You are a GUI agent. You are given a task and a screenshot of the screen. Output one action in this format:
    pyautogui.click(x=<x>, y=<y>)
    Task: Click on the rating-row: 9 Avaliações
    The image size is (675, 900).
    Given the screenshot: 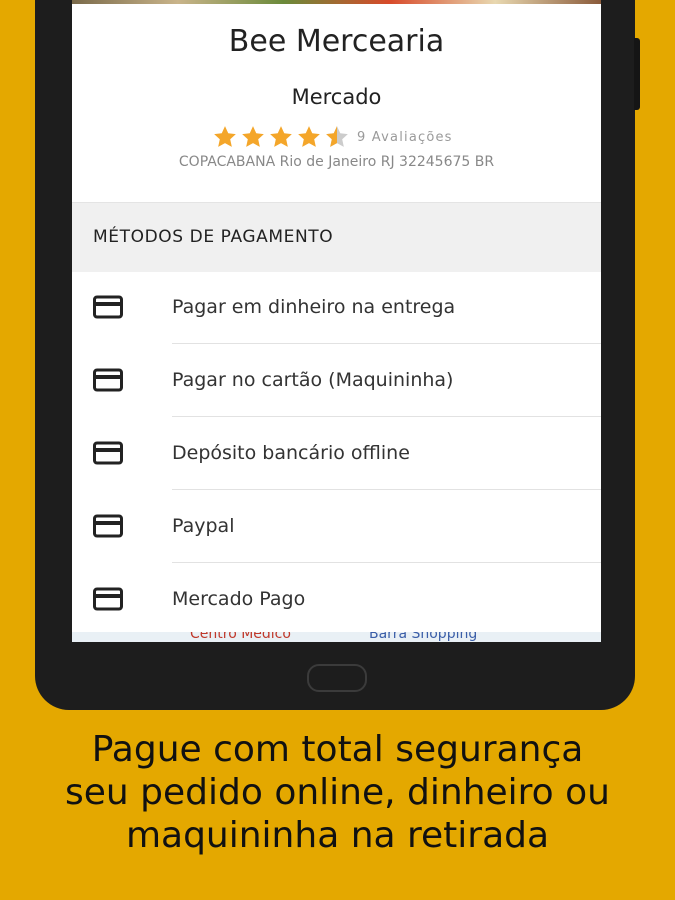 What is the action you would take?
    pyautogui.click(x=332, y=137)
    